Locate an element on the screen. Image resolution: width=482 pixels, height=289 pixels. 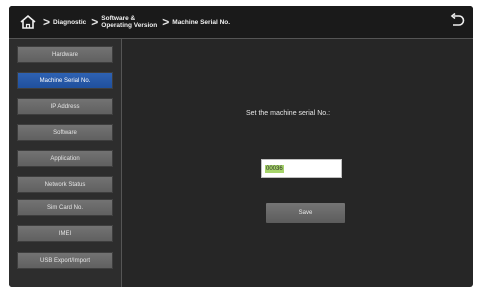
breadcrumb-line-2: Operating Version is located at coordinates (129, 25).